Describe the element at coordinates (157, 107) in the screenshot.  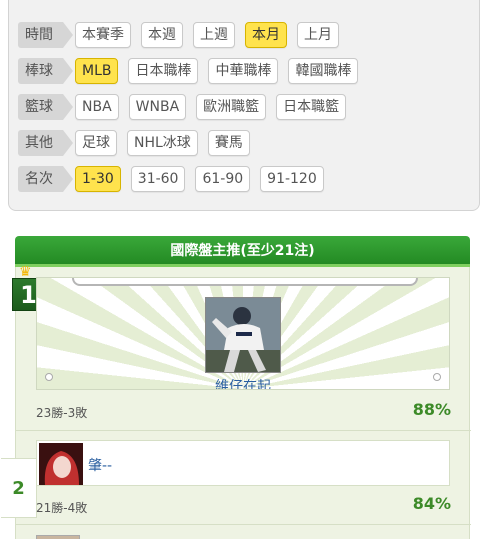
I see `filter-option-wnba: WNBA` at that location.